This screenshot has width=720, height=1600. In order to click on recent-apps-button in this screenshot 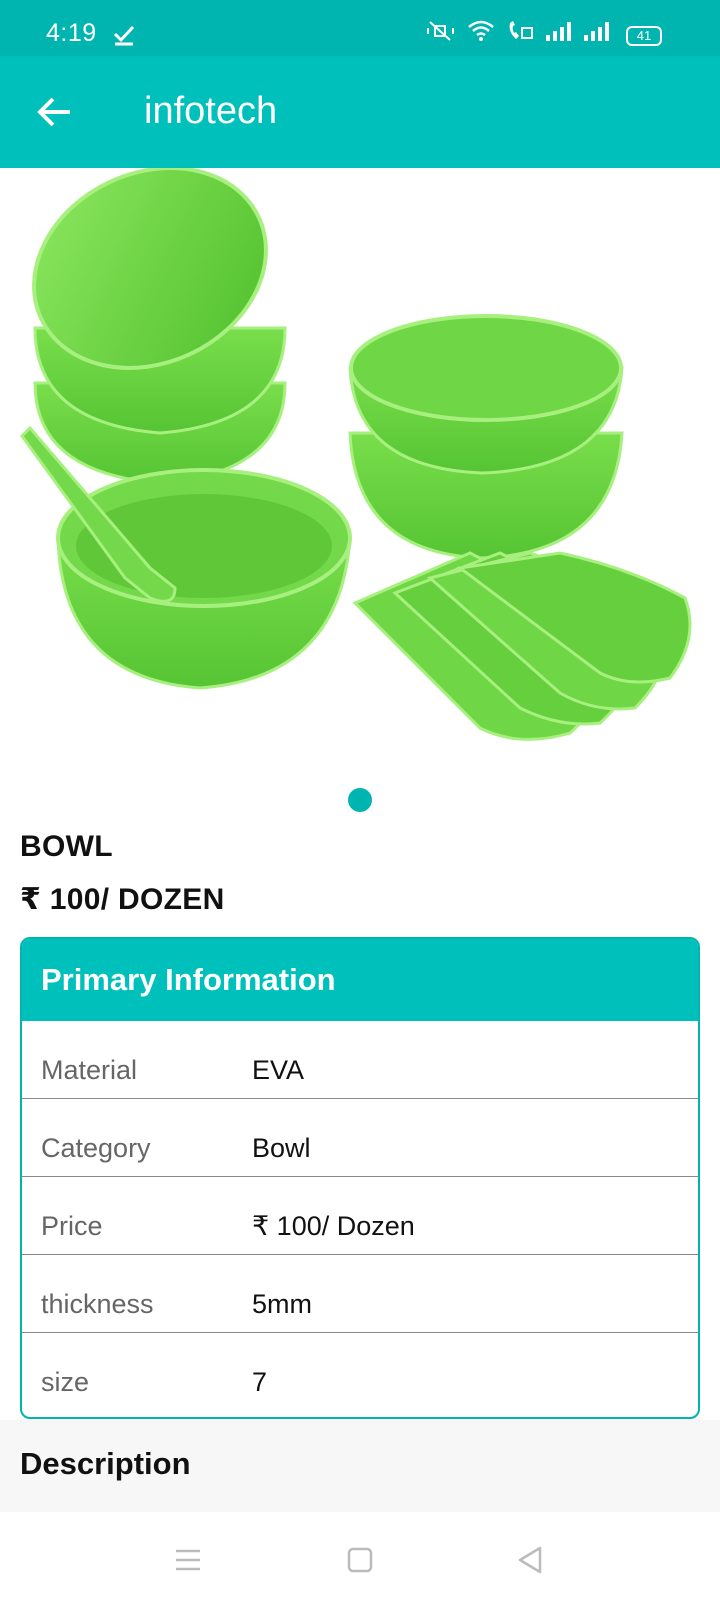, I will do `click(188, 1560)`.